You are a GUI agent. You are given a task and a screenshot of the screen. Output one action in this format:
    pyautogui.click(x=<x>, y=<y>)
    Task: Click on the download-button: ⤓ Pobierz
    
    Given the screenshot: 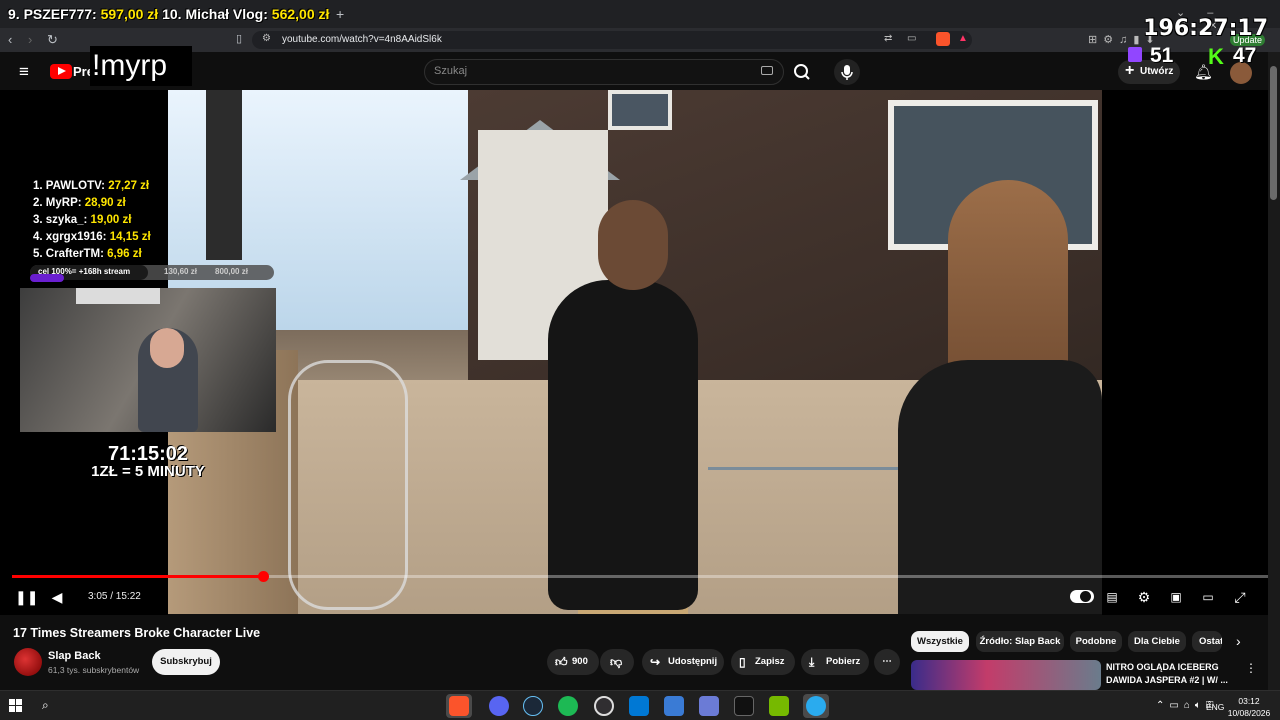 What is the action you would take?
    pyautogui.click(x=835, y=662)
    